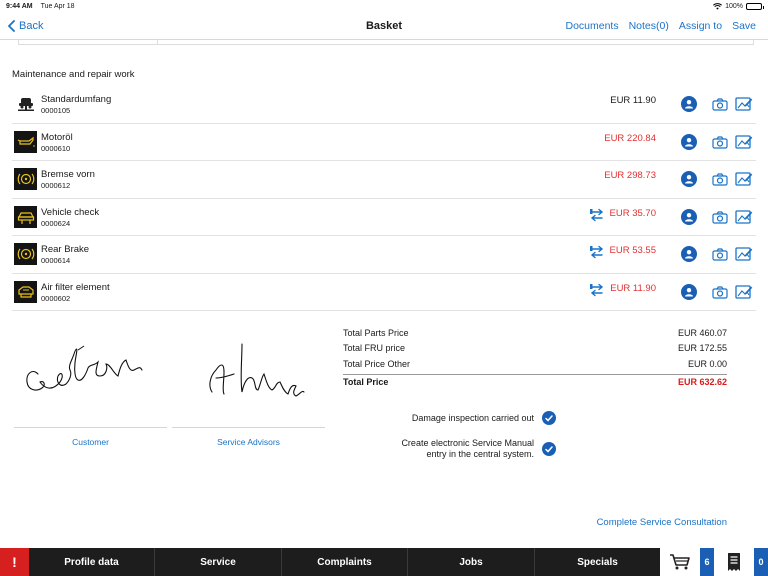  What do you see at coordinates (75, 287) in the screenshot?
I see `item-name: Air filter element` at bounding box center [75, 287].